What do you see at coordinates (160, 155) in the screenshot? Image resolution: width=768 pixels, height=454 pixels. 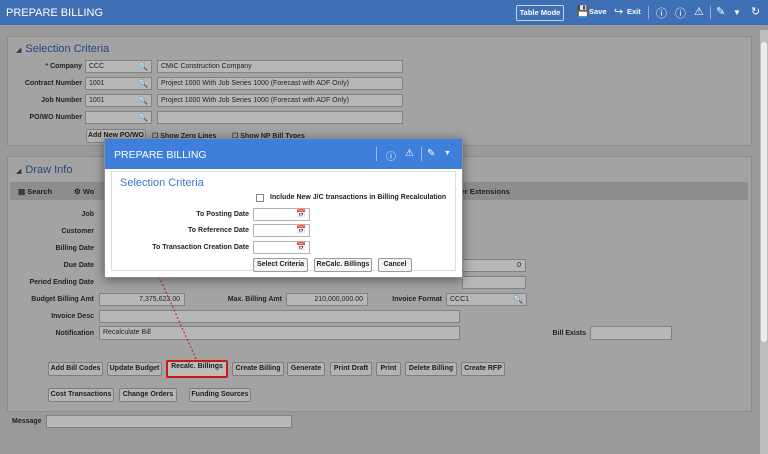 I see `dialog-title: PREPARE BILLING` at bounding box center [160, 155].